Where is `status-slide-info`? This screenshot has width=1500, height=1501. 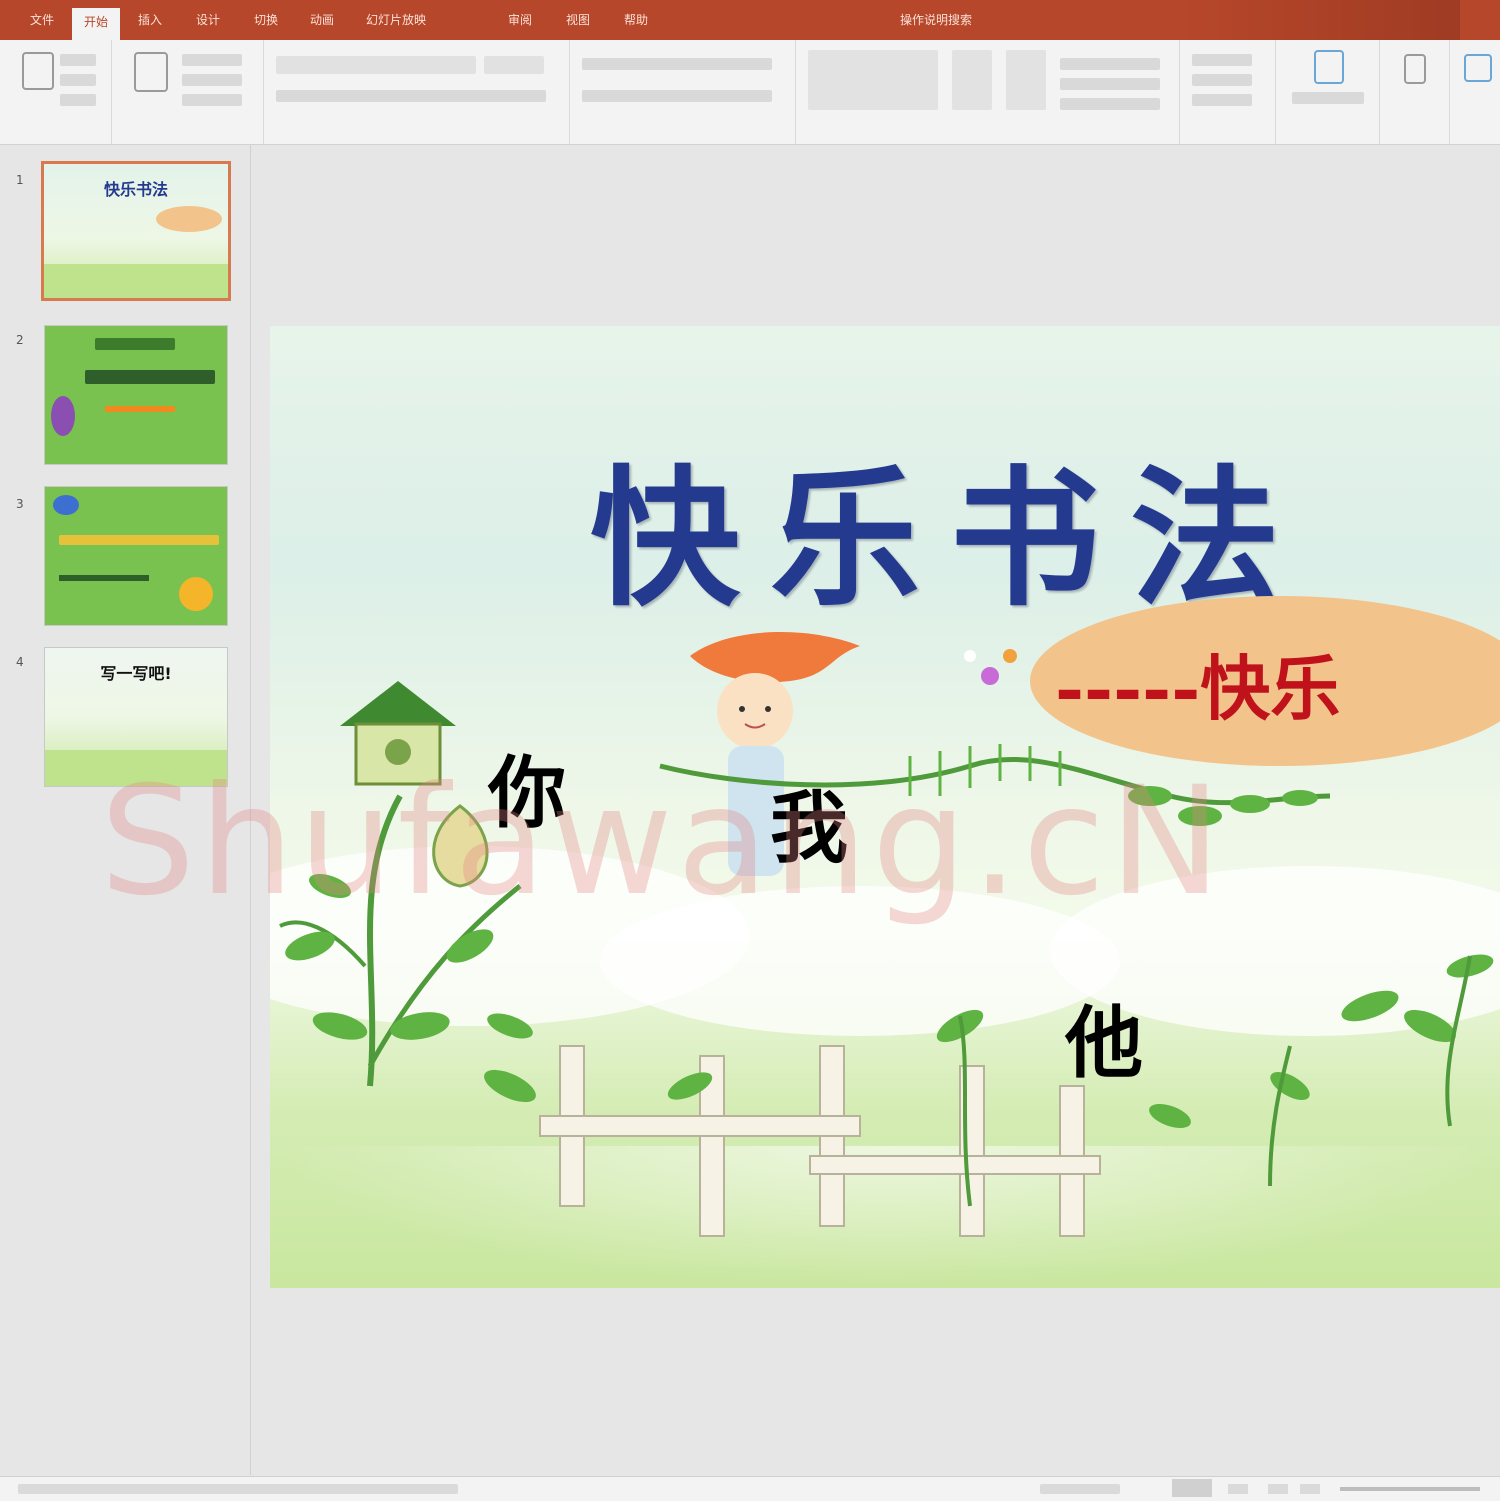
status-slide-info is located at coordinates (238, 1489).